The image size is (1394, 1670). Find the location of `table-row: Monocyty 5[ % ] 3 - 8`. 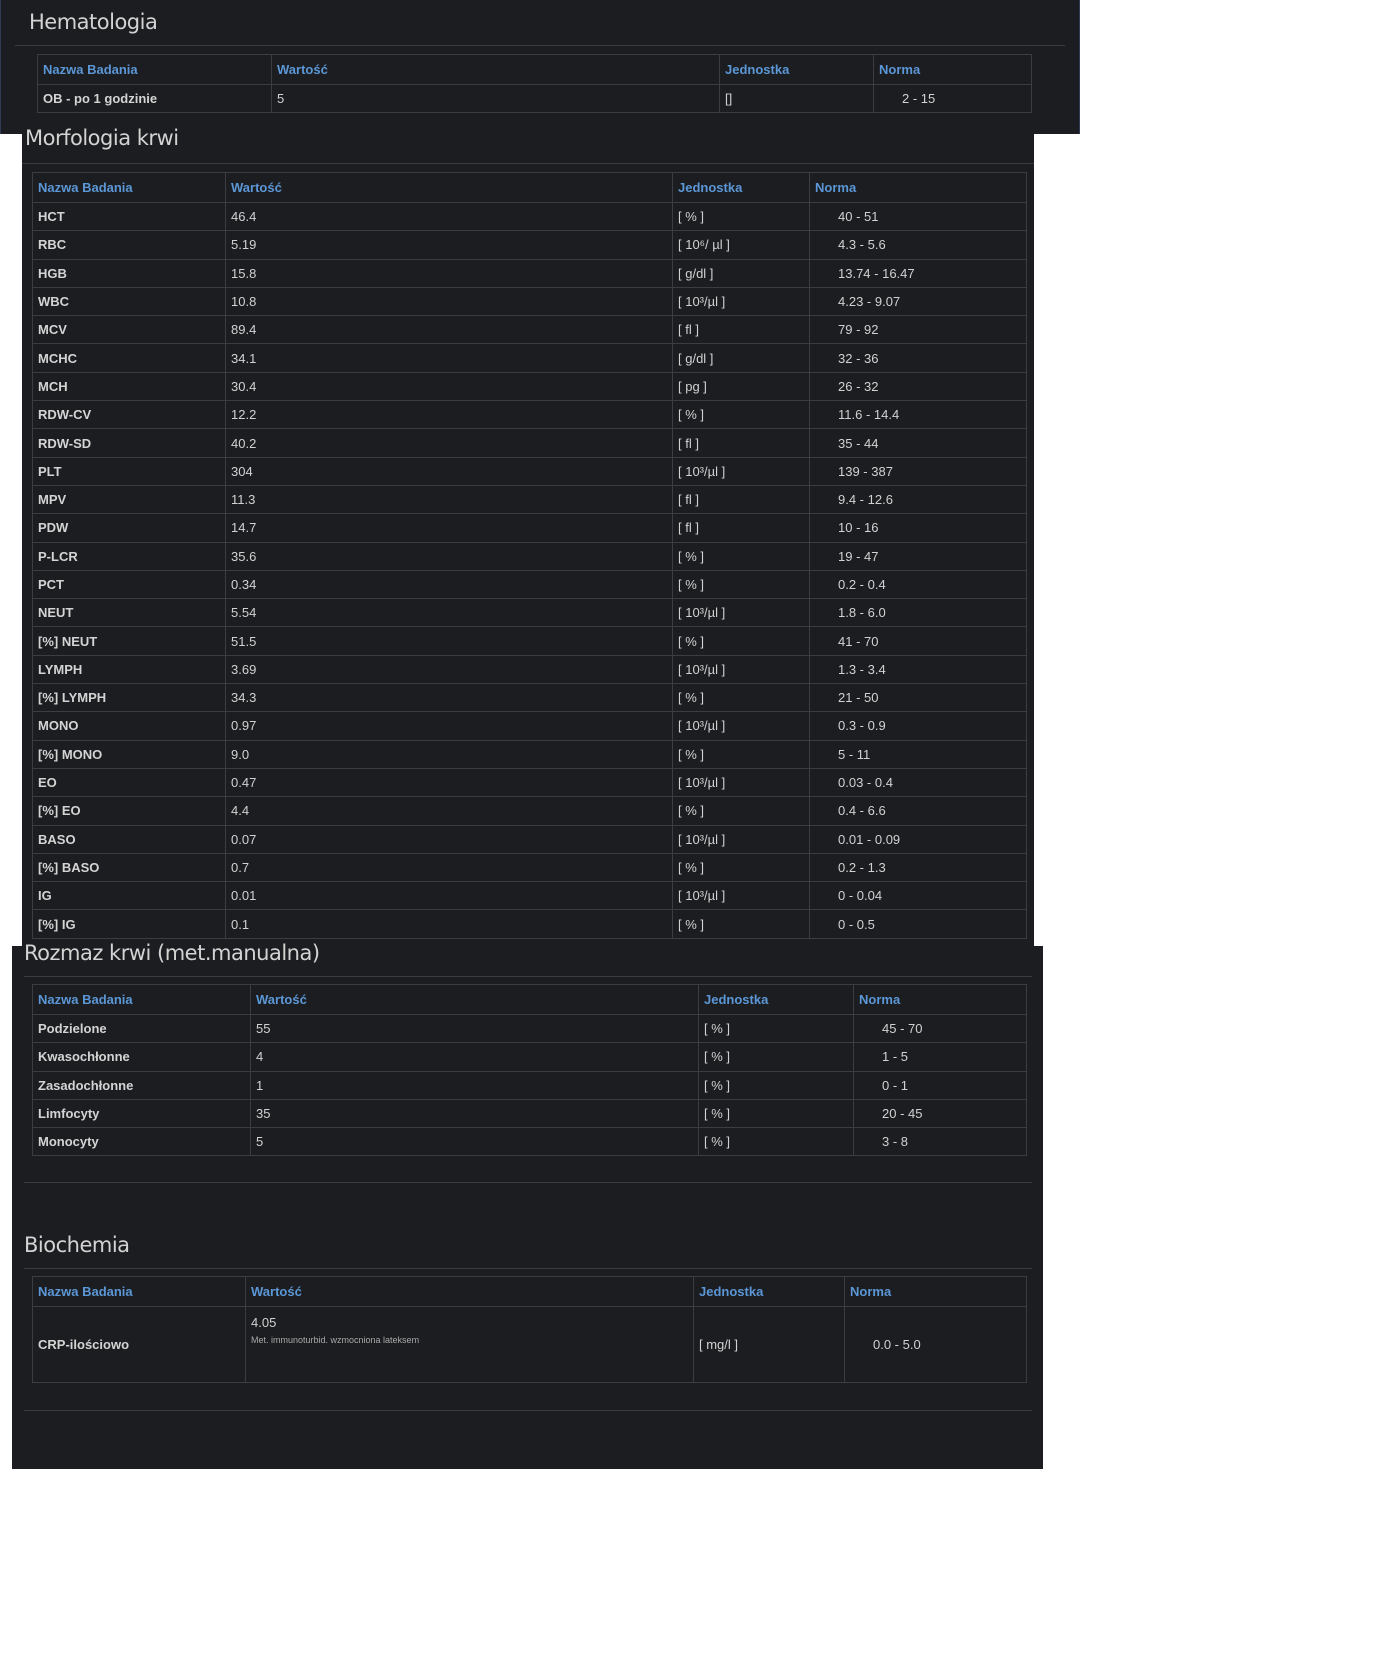

table-row: Monocyty 5[ % ] 3 - 8 is located at coordinates (529, 1142).